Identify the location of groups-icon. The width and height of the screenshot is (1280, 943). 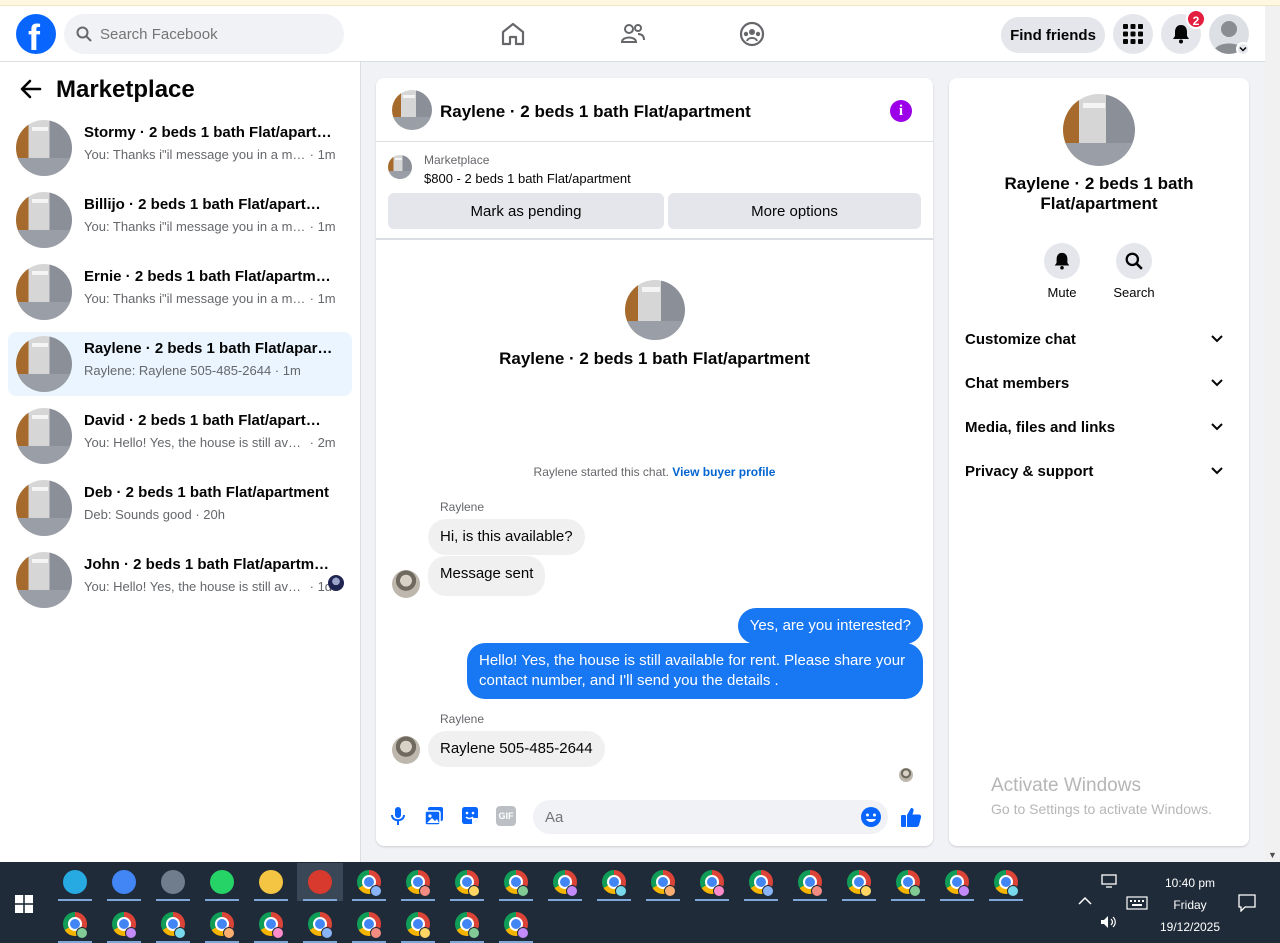
(752, 34).